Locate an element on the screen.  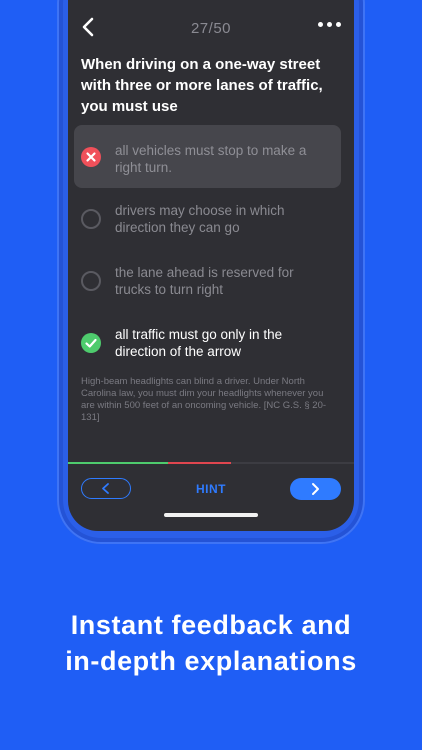
caption-line-1: Instant feedback and is located at coordinates (211, 625).